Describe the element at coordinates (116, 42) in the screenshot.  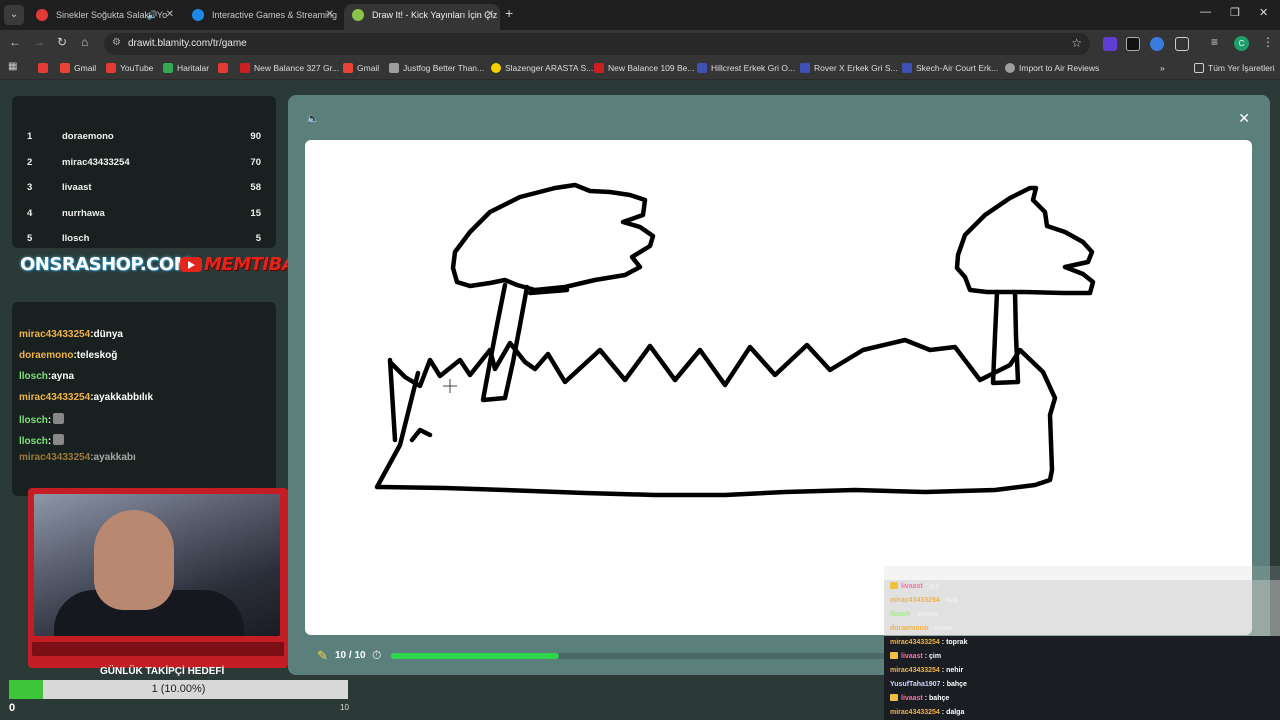
I see `site-info-icon: ⚙` at that location.